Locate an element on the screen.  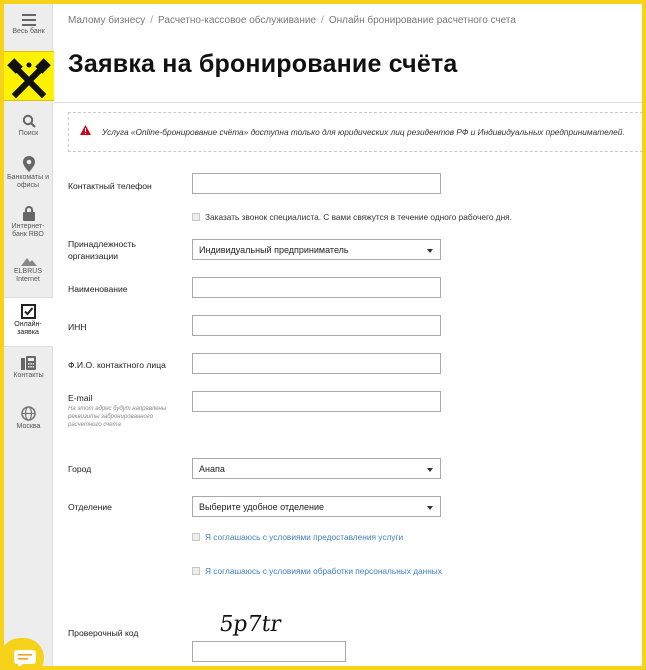
page-title: Заявка на бронирование счёта is located at coordinates (263, 64).